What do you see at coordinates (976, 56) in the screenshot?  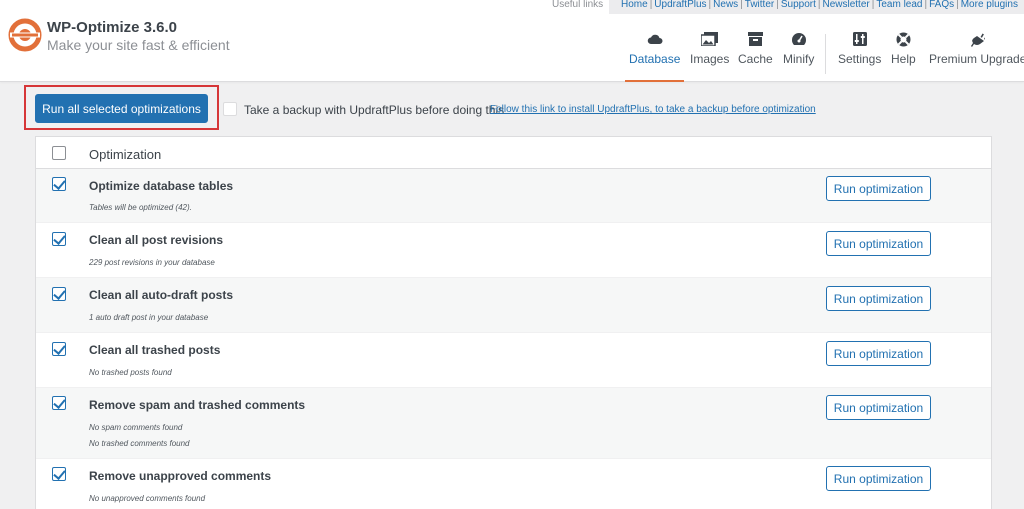 I see `tab-premium-upgrade: Premium Upgrade` at bounding box center [976, 56].